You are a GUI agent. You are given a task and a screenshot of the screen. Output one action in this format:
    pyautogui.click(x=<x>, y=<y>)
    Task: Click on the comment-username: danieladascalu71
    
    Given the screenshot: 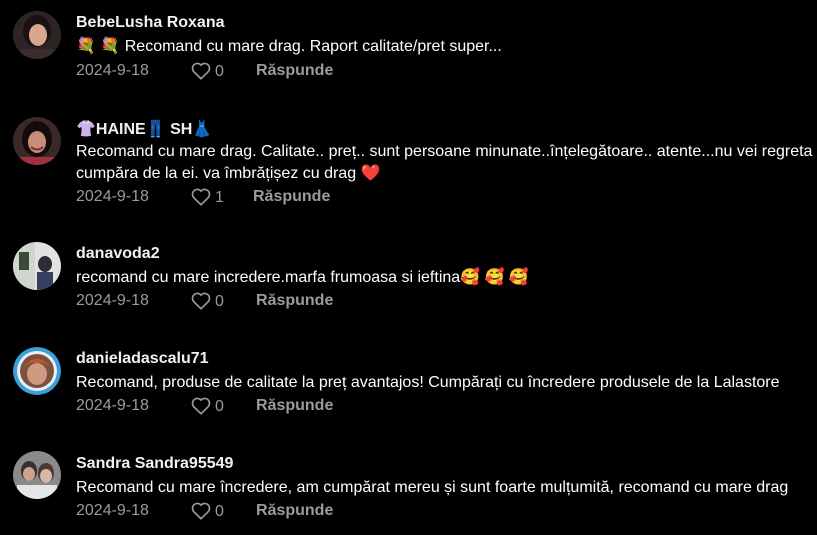 What is the action you would take?
    pyautogui.click(x=142, y=359)
    